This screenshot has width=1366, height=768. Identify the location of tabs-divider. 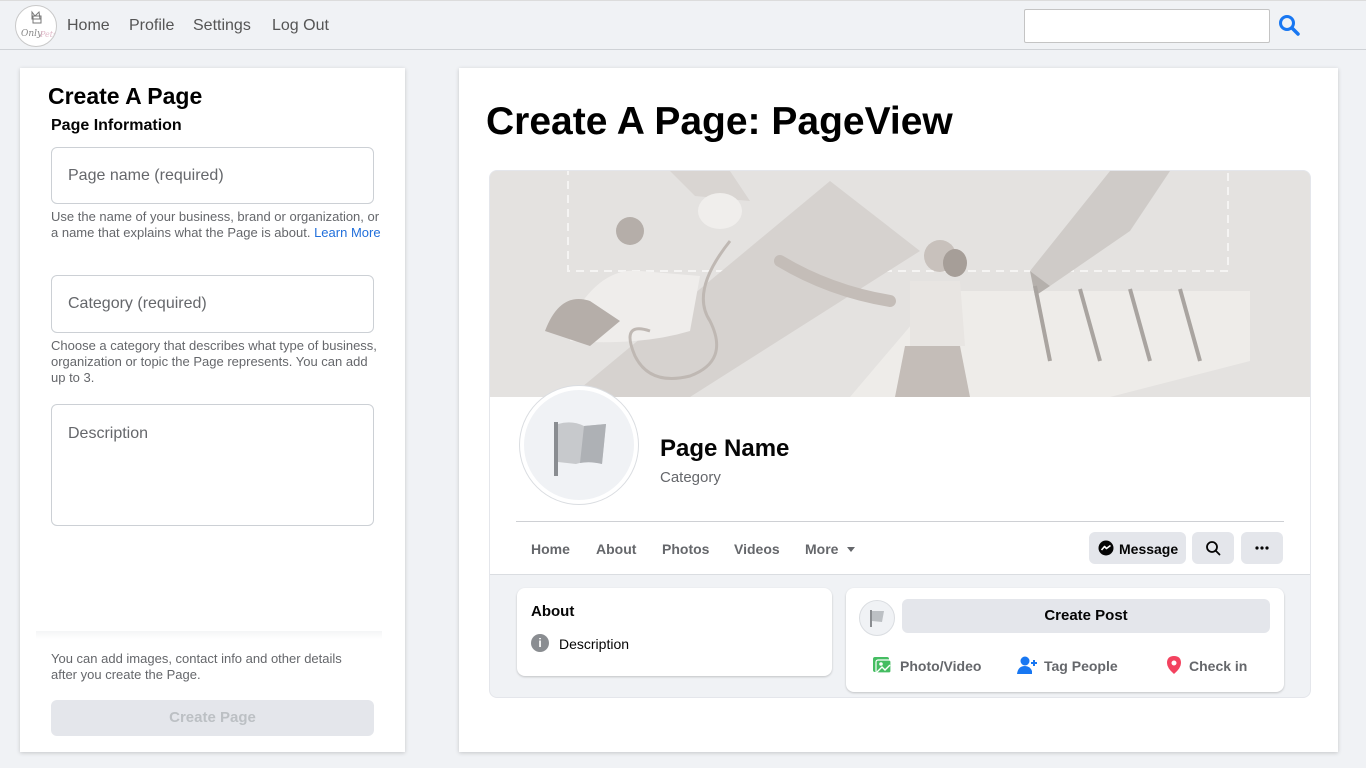
(900, 521).